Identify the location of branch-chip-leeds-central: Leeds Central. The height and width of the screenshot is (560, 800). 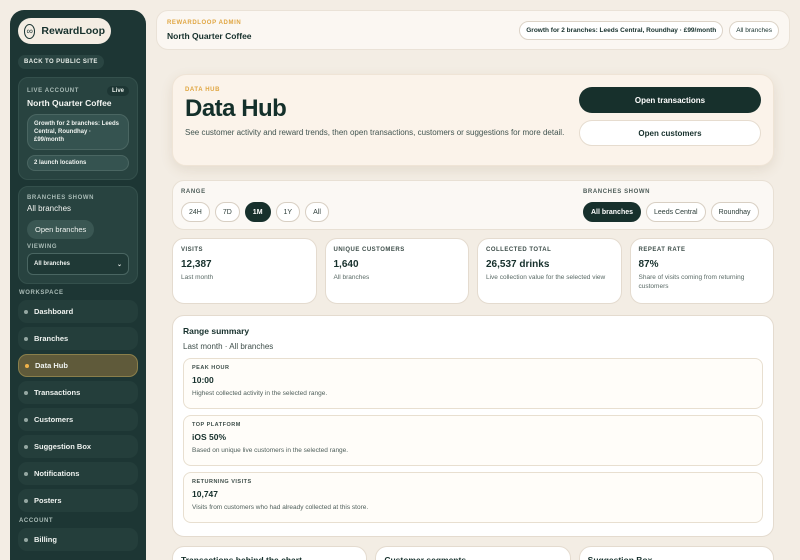
(676, 212).